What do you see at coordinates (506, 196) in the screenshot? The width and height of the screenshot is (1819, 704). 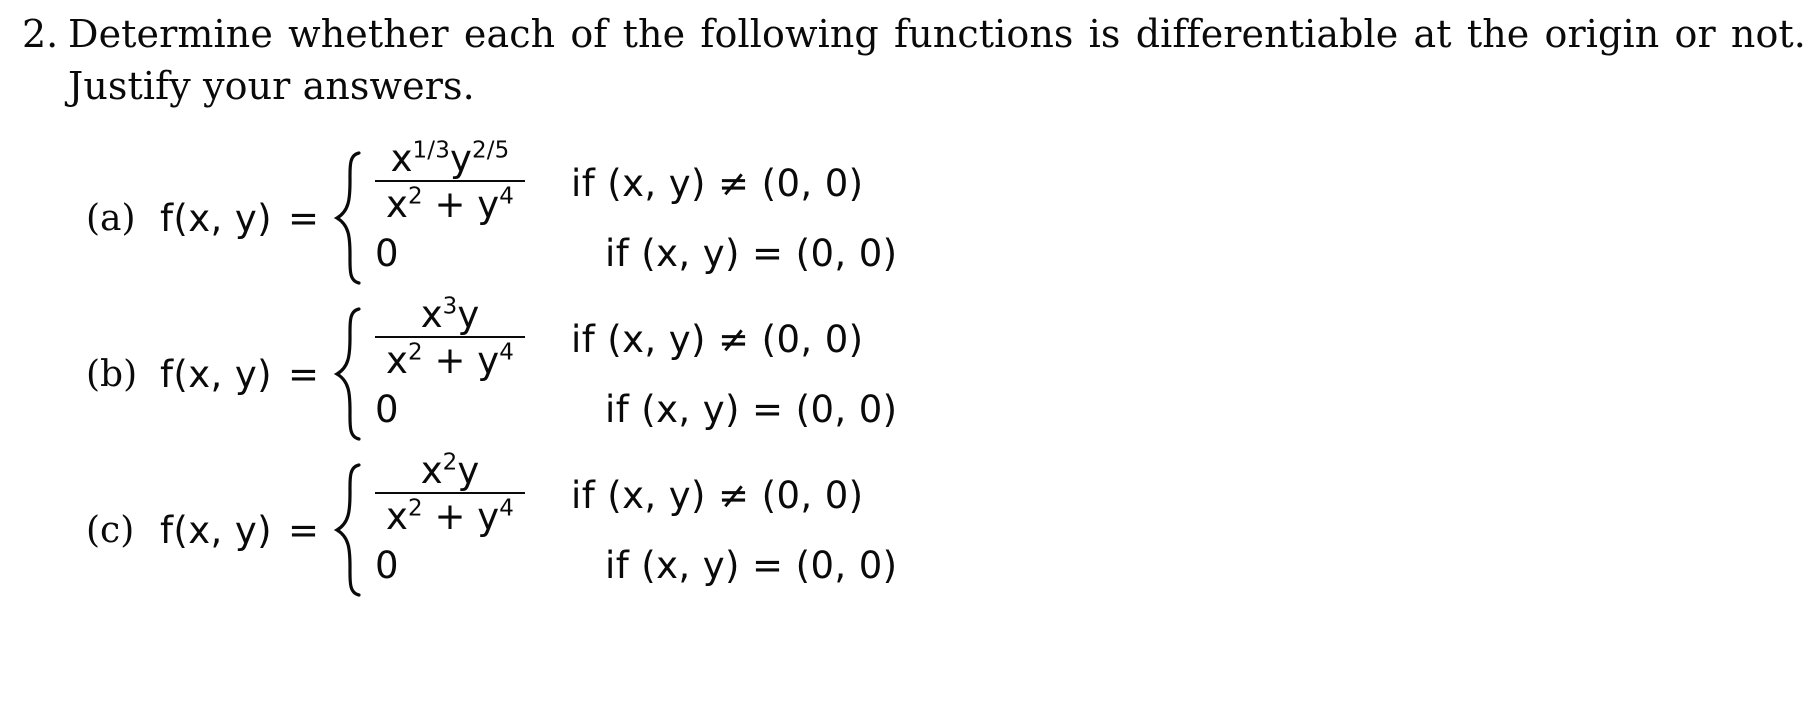 I see `denominator-exponent2-a: 4` at bounding box center [506, 196].